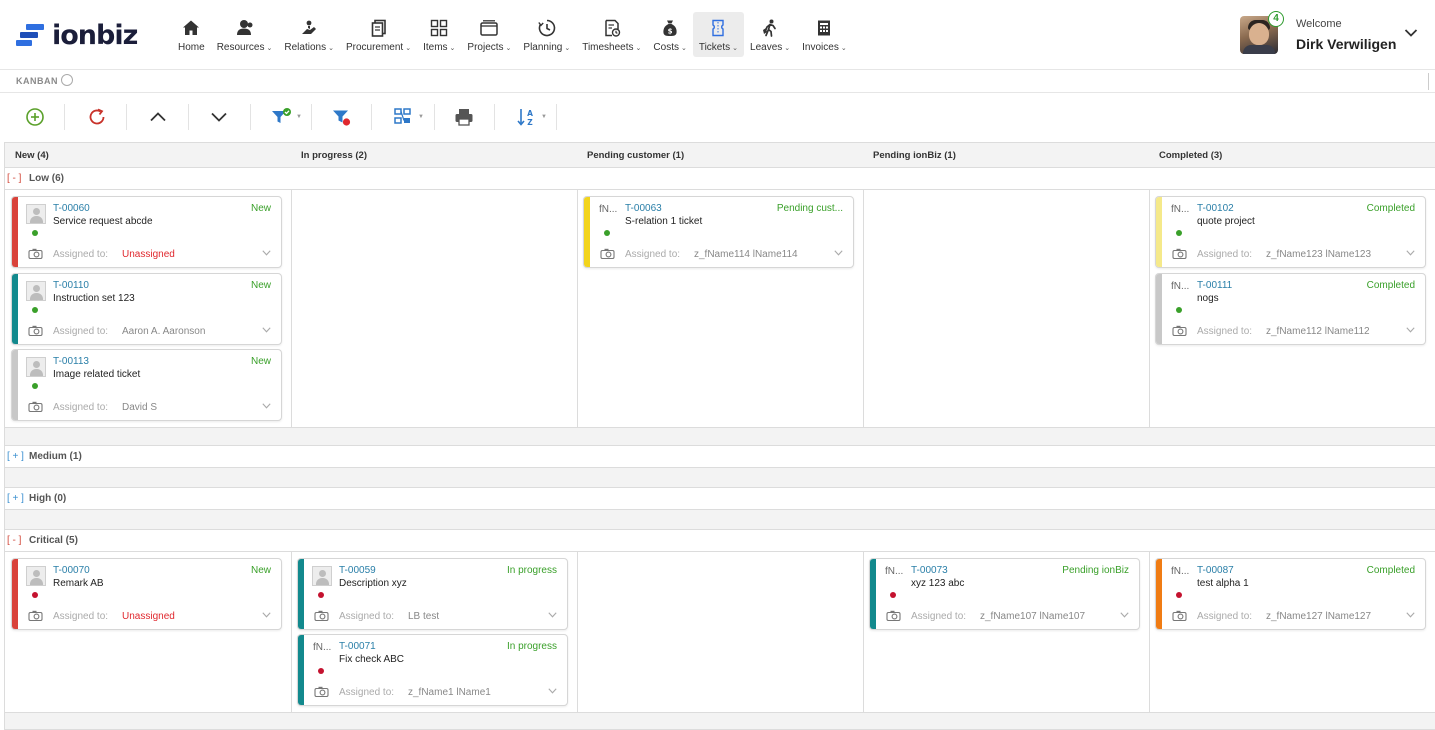 Image resolution: width=1435 pixels, height=730 pixels. Describe the element at coordinates (929, 570) in the screenshot. I see `ticket-id-link: T-00073` at that location.